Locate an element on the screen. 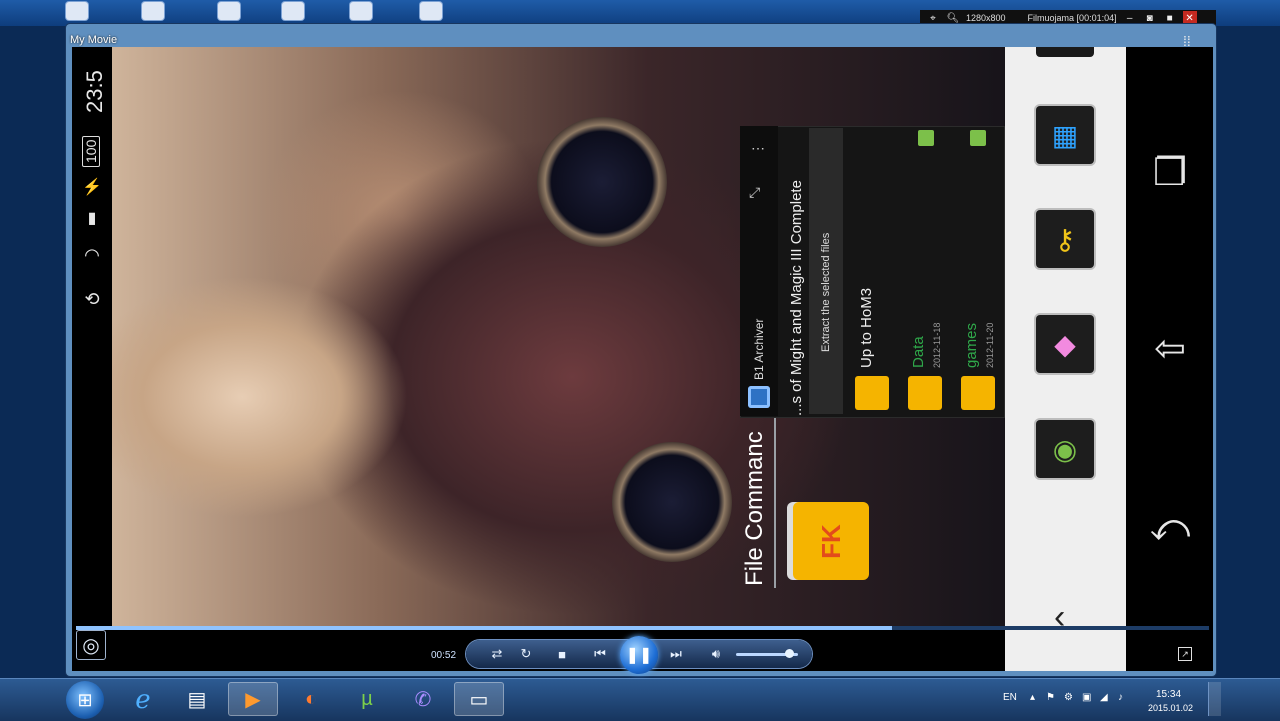 The width and height of the screenshot is (1280, 721). folder-name-games: games is located at coordinates (971, 345).